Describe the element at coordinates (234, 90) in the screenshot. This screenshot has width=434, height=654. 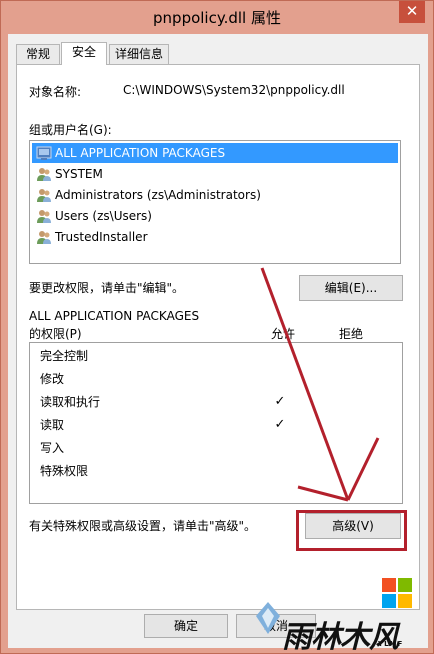
I see `object-name-value: C:\WINDOWS\System32\pnppolicy.dll` at that location.